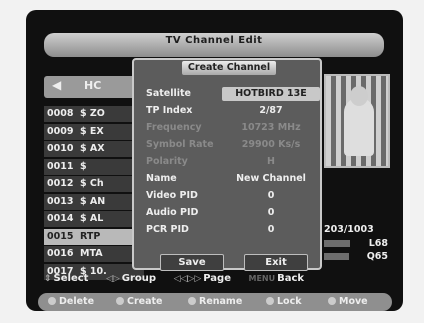  What do you see at coordinates (230, 162) in the screenshot?
I see `field-polarity: Polarity H` at bounding box center [230, 162].